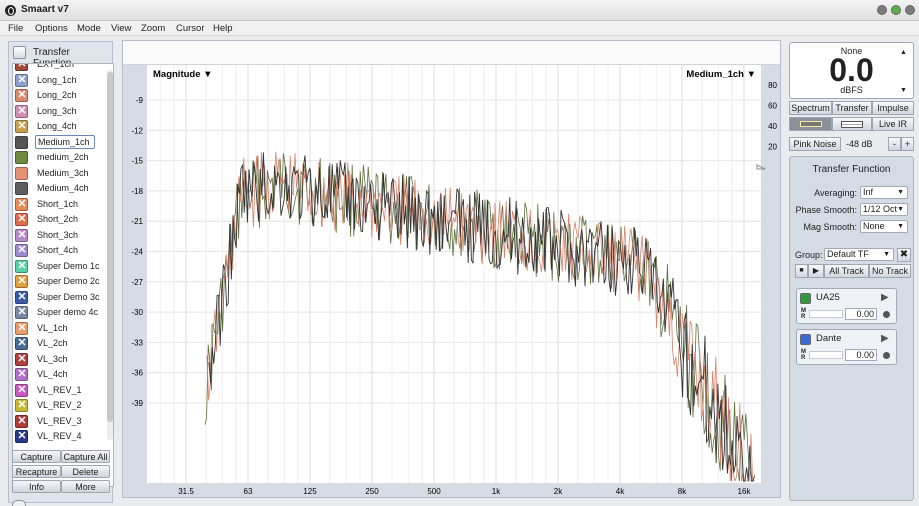  What do you see at coordinates (59, 421) in the screenshot?
I see `list-item: ✕ VL_REV_3` at bounding box center [59, 421].